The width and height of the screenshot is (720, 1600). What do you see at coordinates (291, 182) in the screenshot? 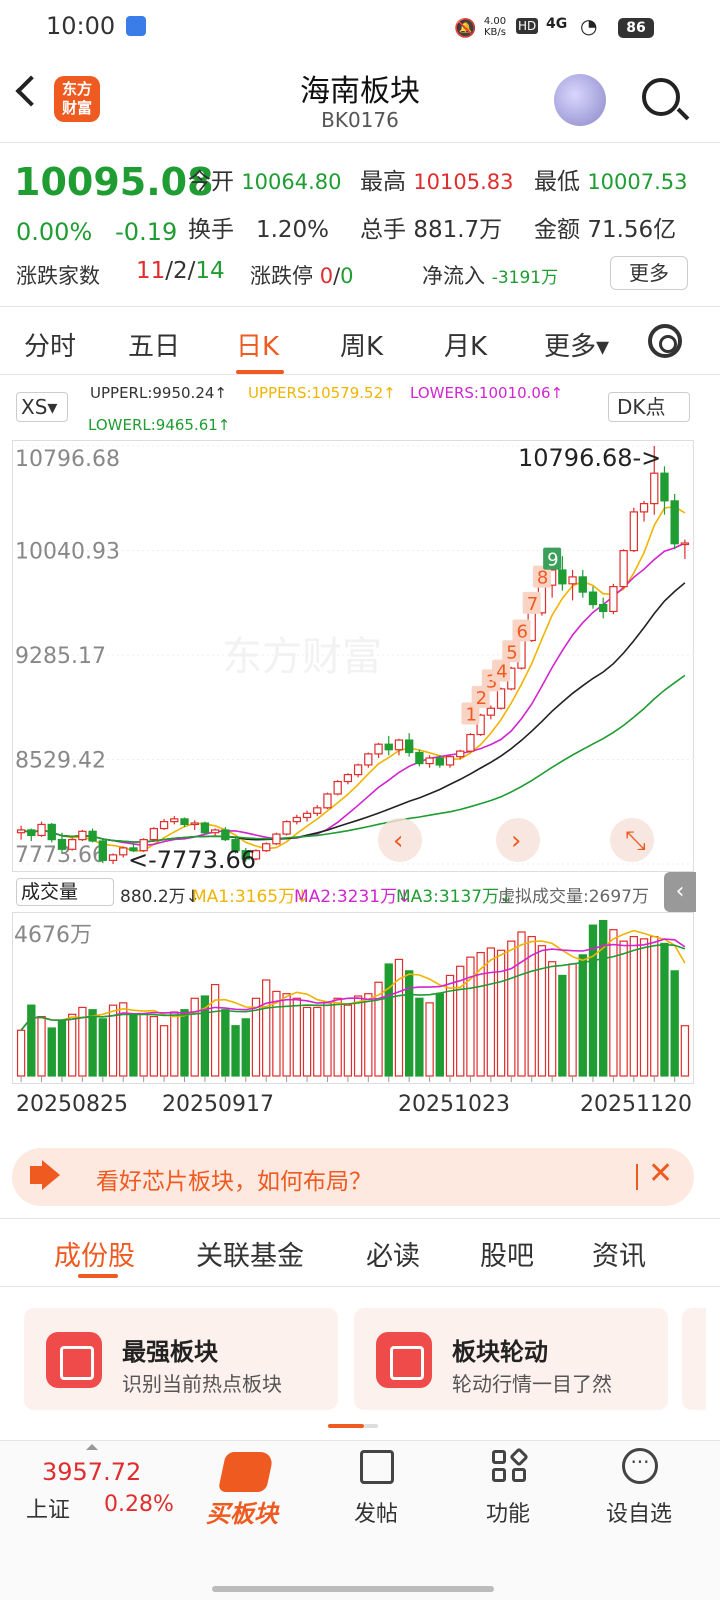
I see `open-value: 10064.80` at bounding box center [291, 182].